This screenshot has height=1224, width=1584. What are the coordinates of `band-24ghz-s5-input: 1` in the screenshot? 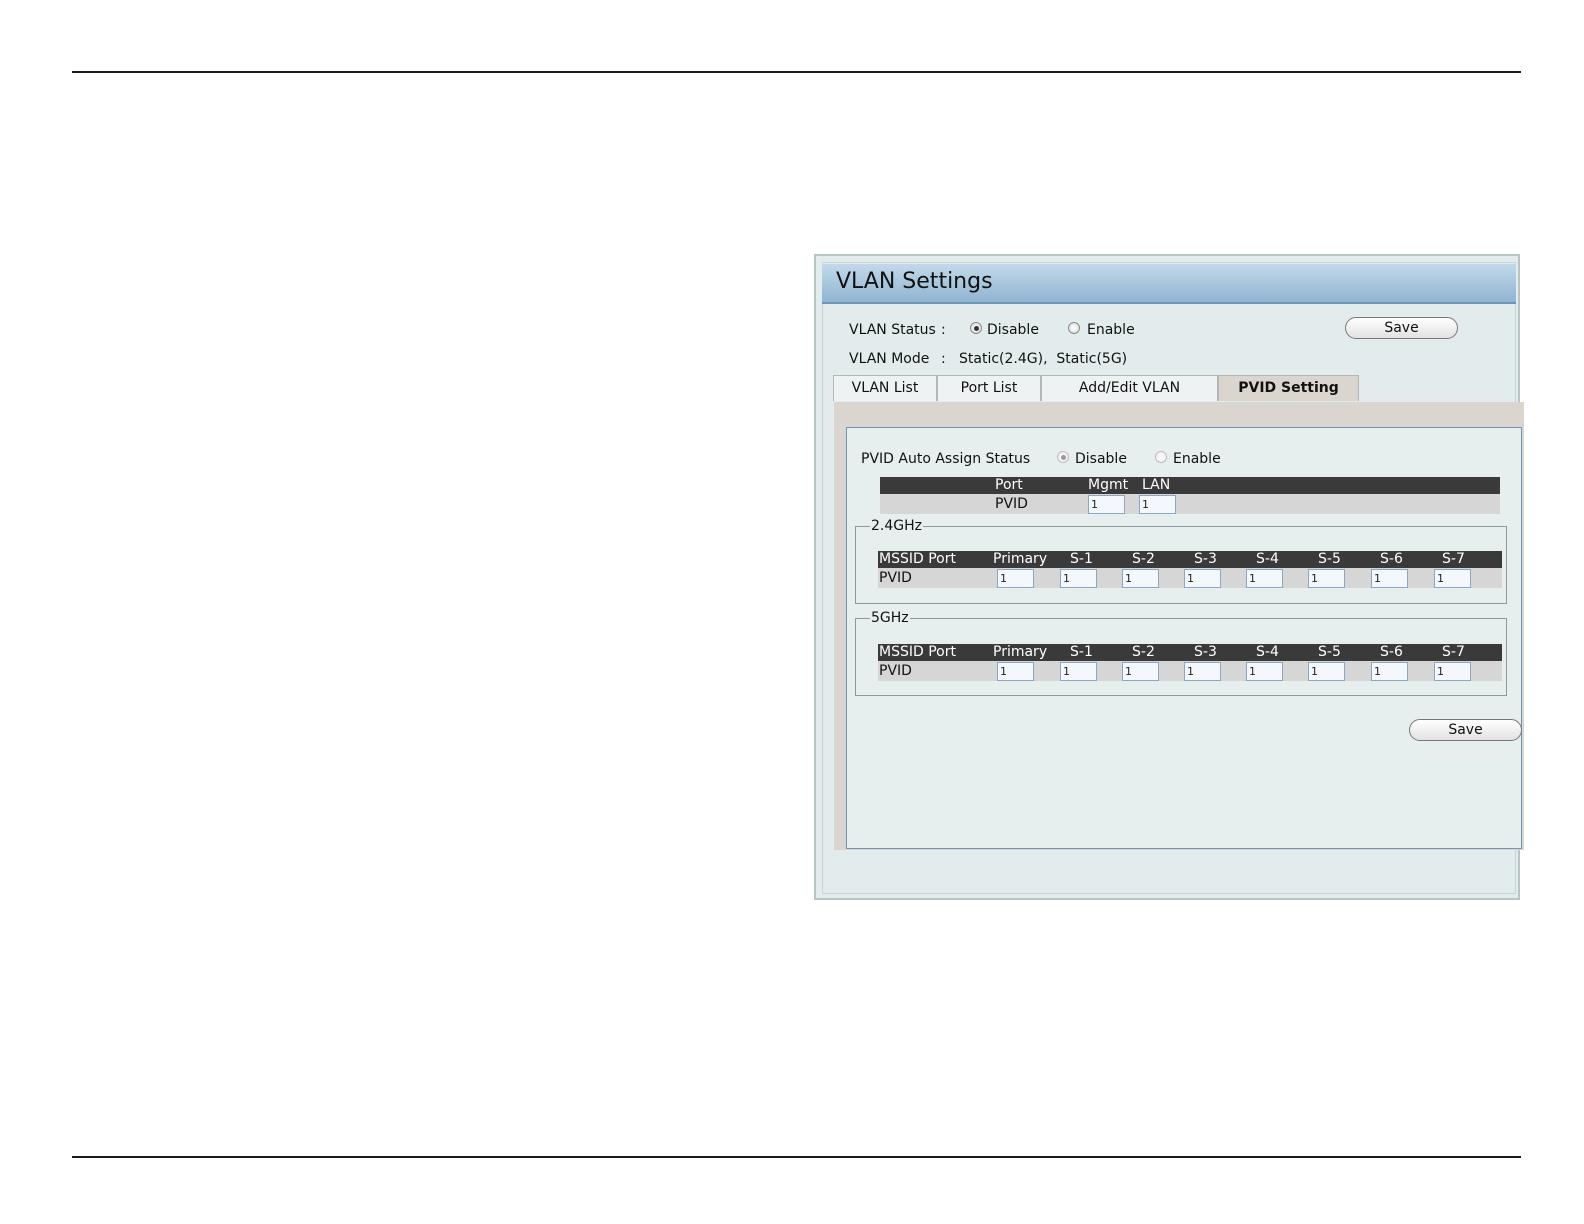 It's located at (1326, 578).